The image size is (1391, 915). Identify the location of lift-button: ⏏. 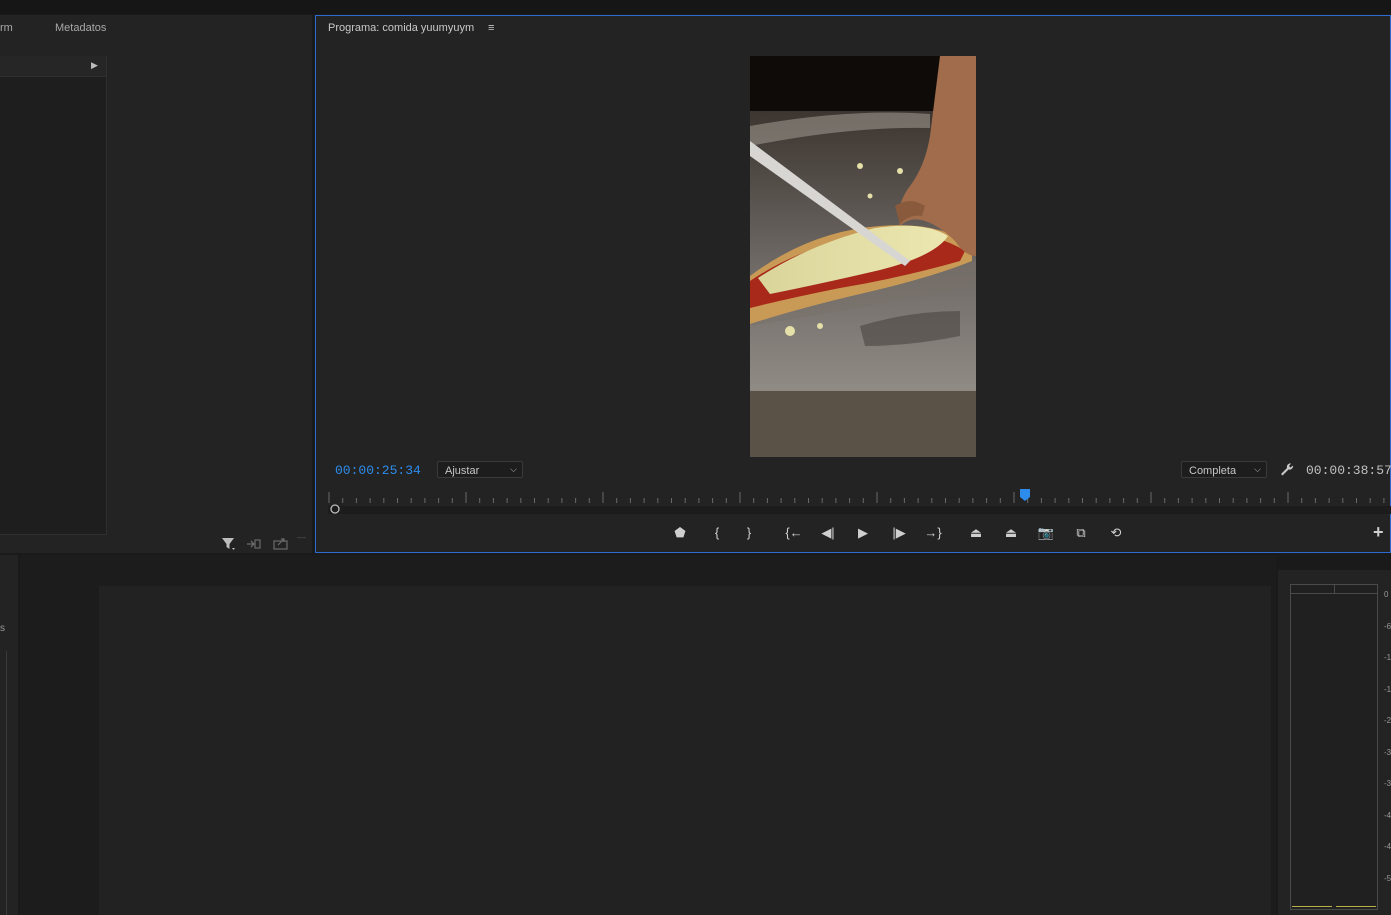
(976, 533).